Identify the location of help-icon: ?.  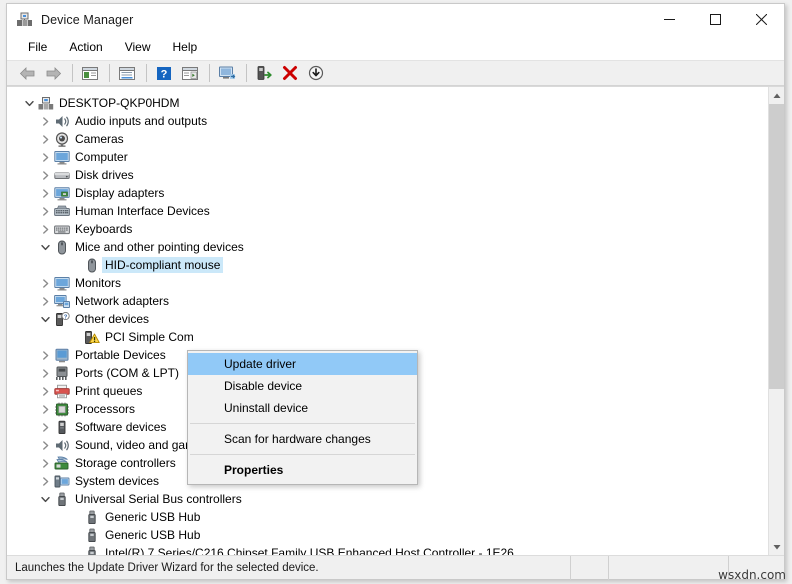
(164, 73).